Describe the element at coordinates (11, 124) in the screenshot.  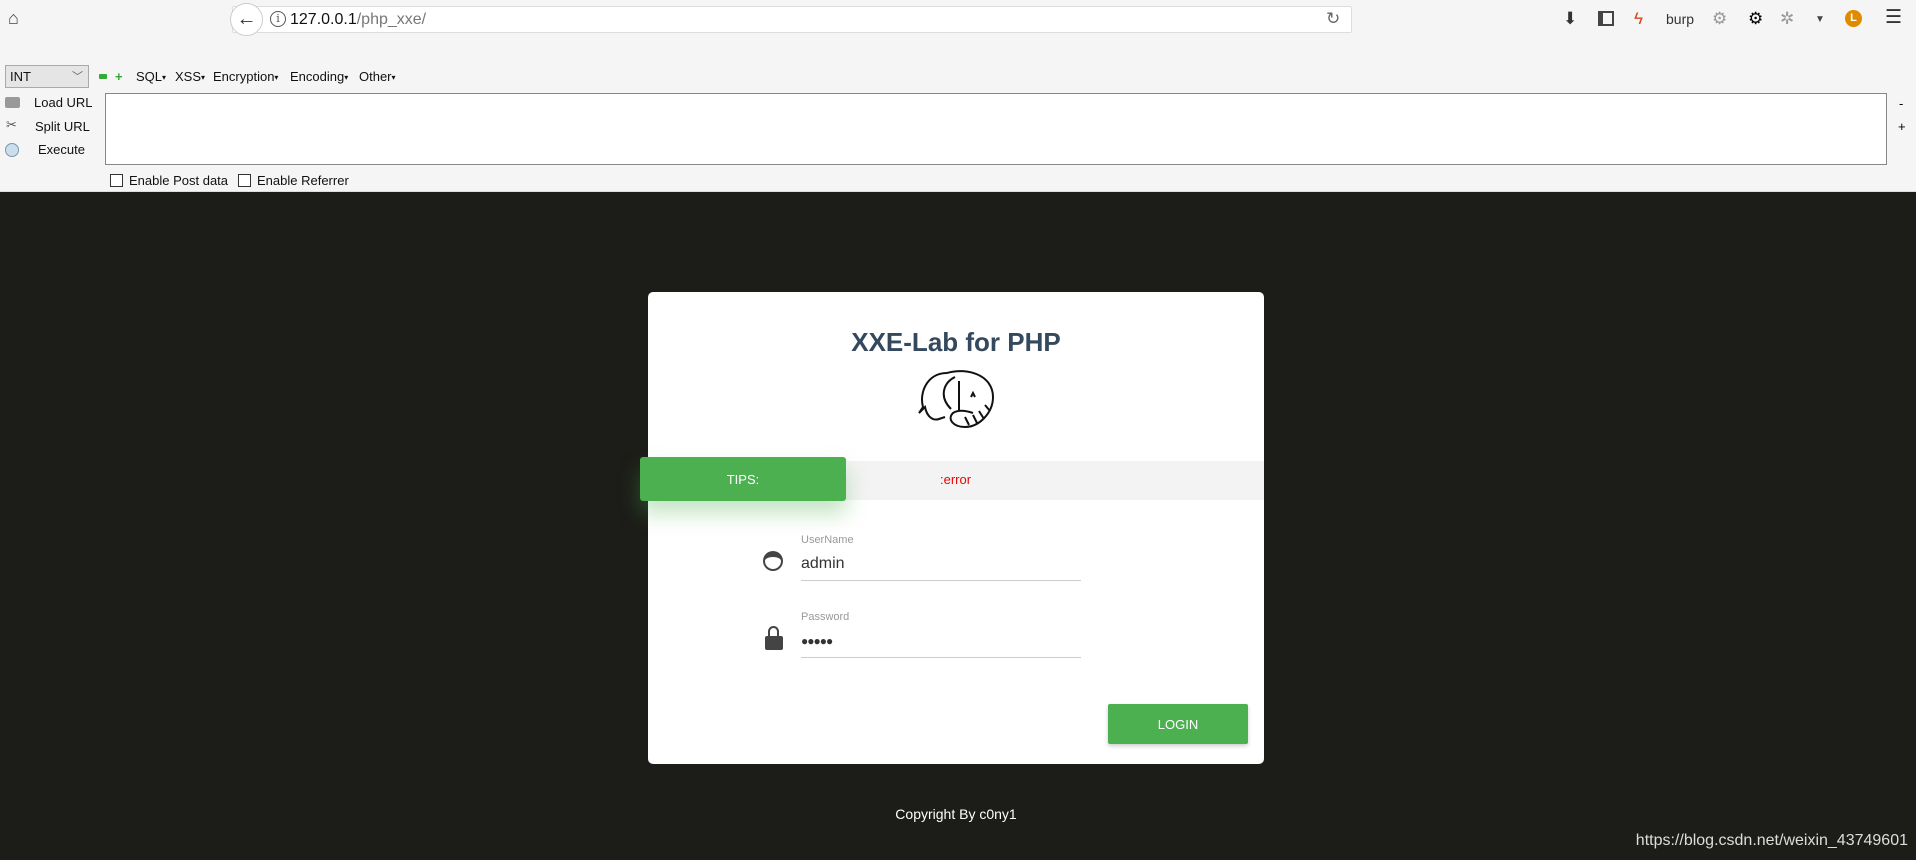
I see `scissors-icon: ✂` at that location.